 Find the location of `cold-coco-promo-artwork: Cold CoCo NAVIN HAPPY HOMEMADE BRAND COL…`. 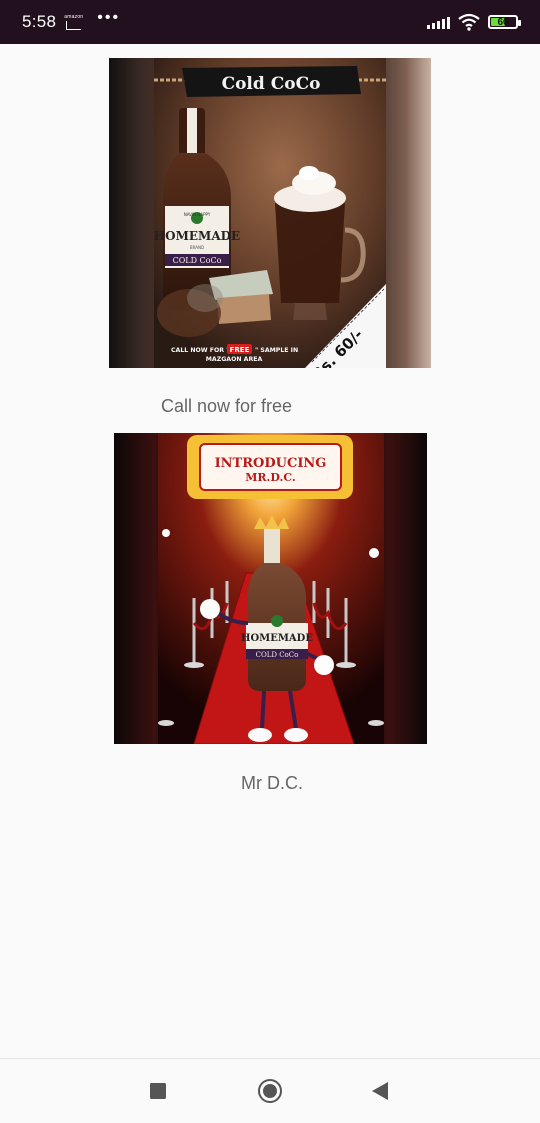

cold-coco-promo-artwork: Cold CoCo NAVIN HAPPY HOMEMADE BRAND COL… is located at coordinates (270, 213).